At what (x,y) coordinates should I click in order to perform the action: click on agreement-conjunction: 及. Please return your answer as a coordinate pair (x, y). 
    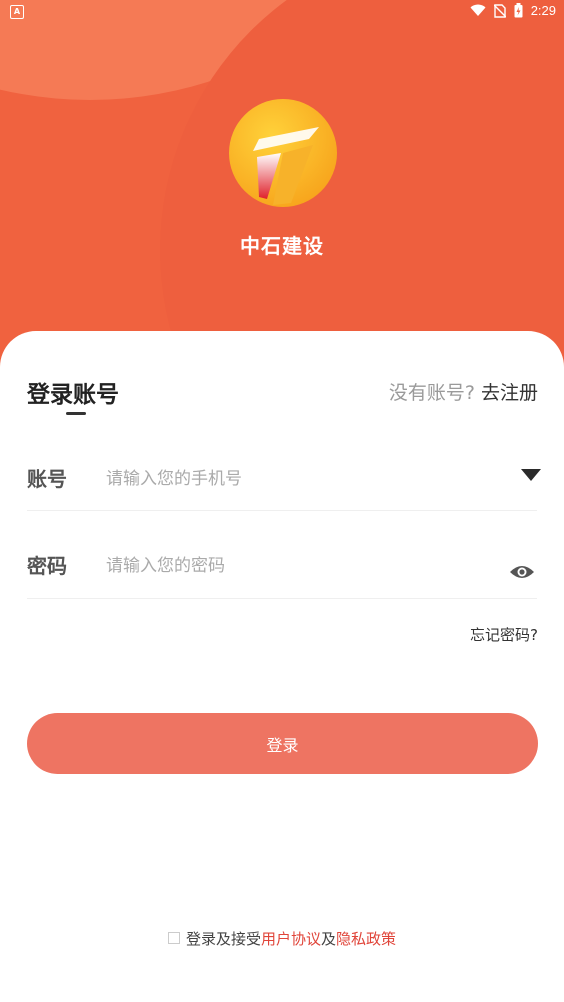
    Looking at the image, I should click on (329, 939).